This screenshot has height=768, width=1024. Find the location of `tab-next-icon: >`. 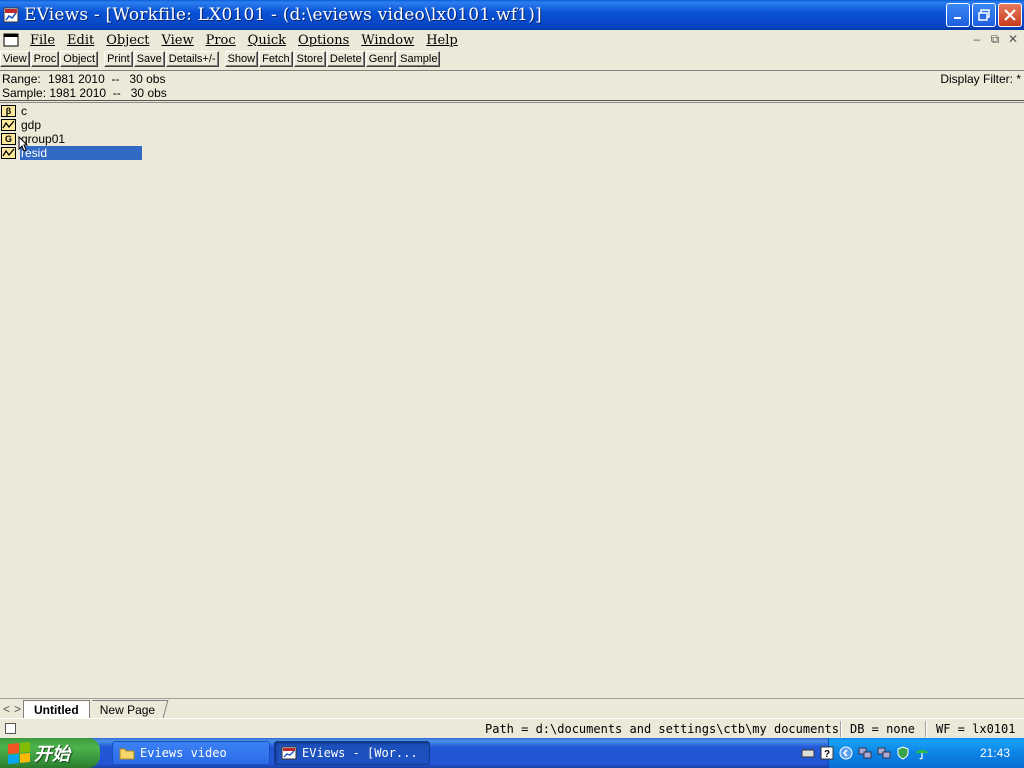

tab-next-icon: > is located at coordinates (17, 709).